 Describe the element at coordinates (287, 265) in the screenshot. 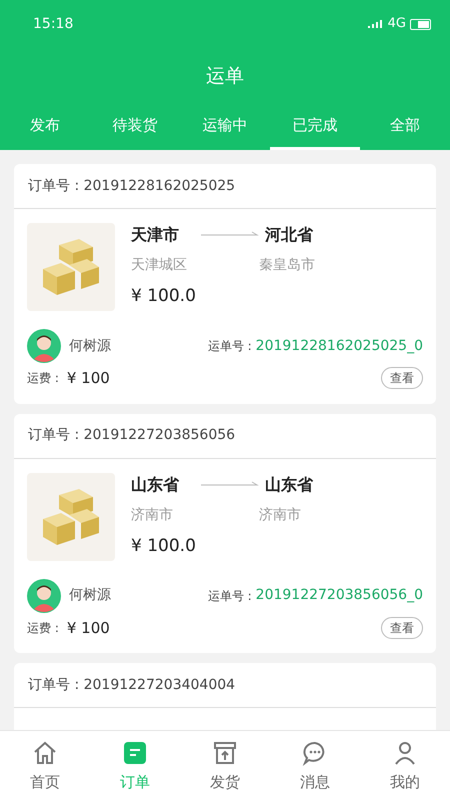

I see `destination-district: 秦皇岛市` at that location.